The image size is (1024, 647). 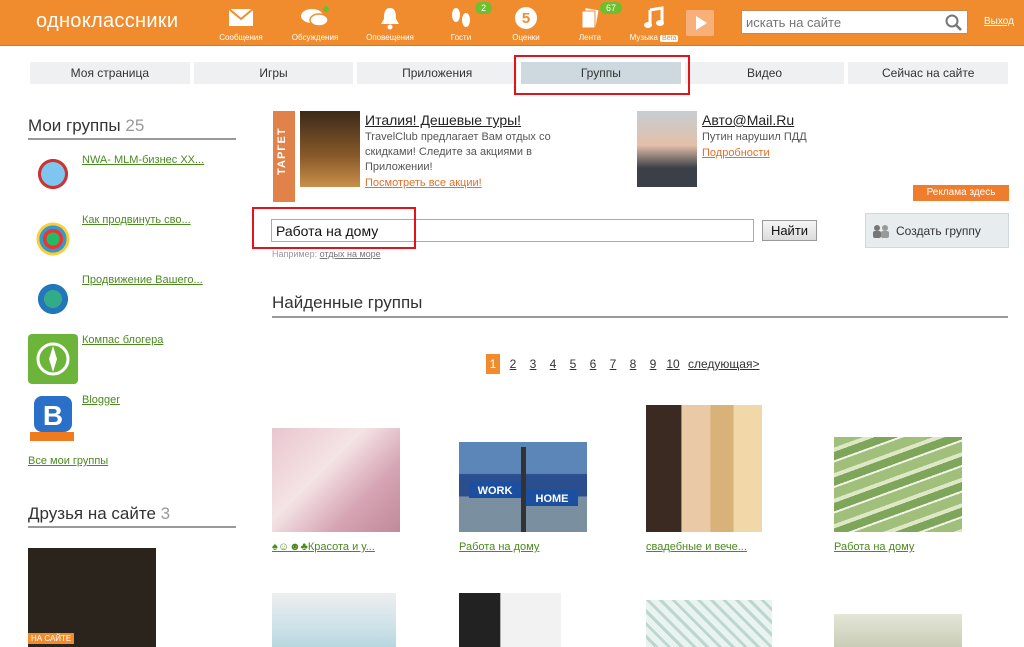 What do you see at coordinates (999, 21) in the screenshot?
I see `logout-link: Выход` at bounding box center [999, 21].